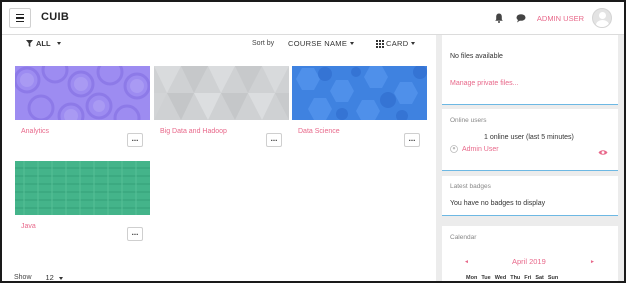 The height and width of the screenshot is (283, 626). I want to click on online-users-title: Online users, so click(468, 120).